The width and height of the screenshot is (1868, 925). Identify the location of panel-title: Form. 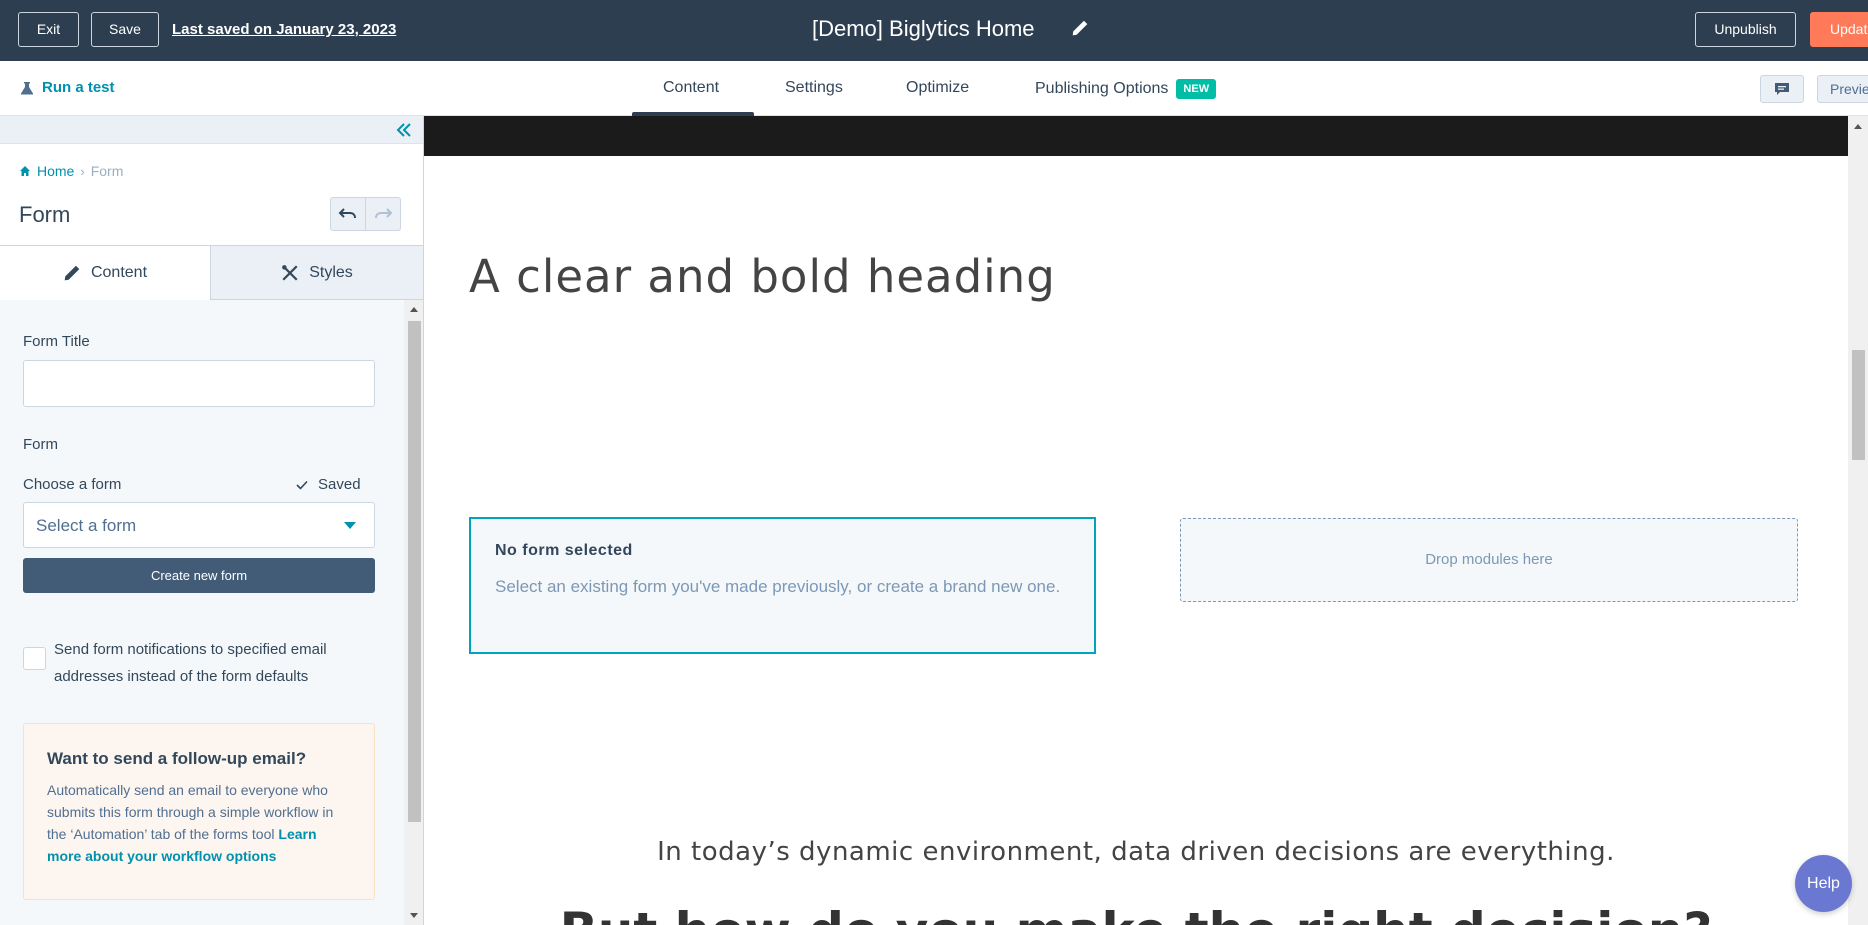
(45, 214).